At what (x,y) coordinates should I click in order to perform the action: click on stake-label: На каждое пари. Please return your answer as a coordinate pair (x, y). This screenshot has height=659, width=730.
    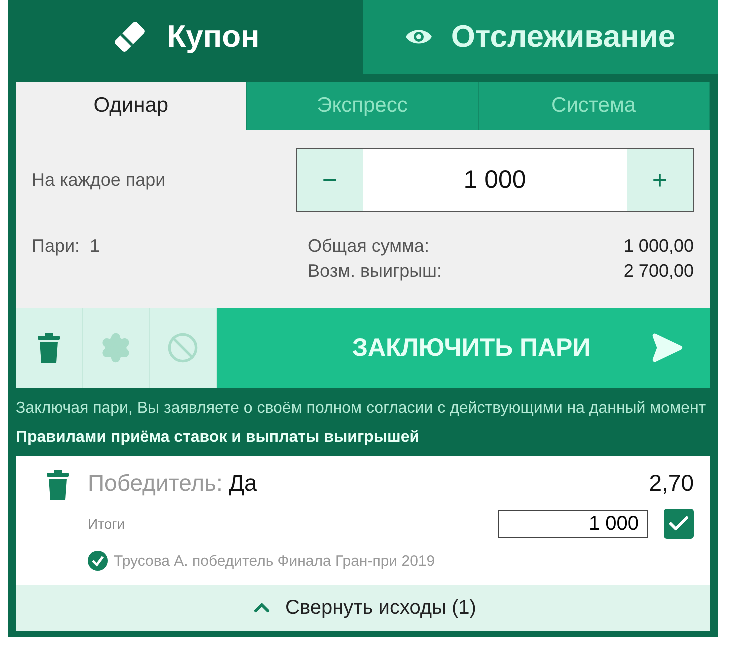
    Looking at the image, I should click on (99, 180).